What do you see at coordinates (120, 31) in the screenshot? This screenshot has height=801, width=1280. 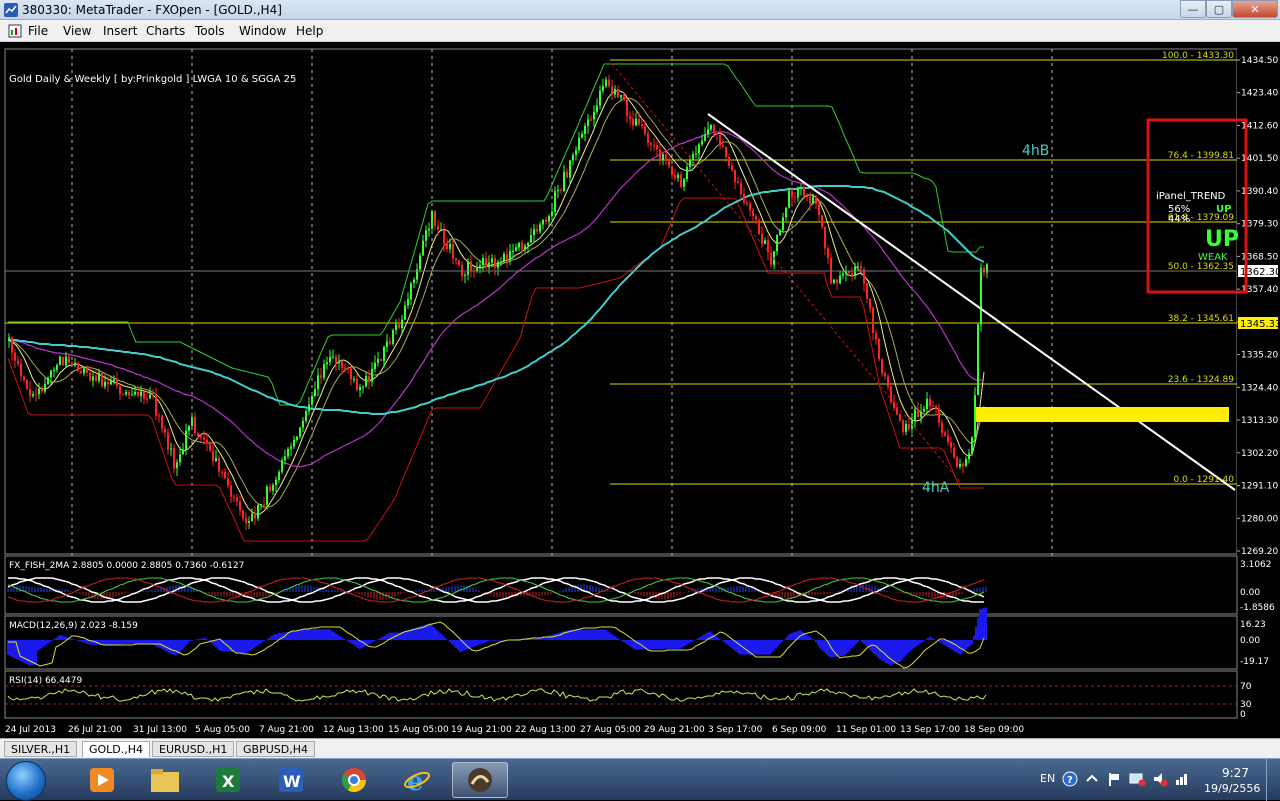 I see `menu-insert: Insert` at bounding box center [120, 31].